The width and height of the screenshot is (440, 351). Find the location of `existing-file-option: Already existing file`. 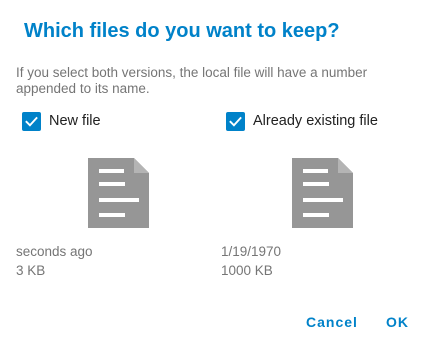

existing-file-option: Already existing file is located at coordinates (302, 121).